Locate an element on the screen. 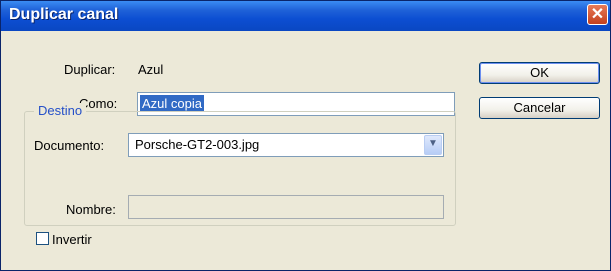 This screenshot has height=271, width=611. close-button: ✕ is located at coordinates (597, 14).